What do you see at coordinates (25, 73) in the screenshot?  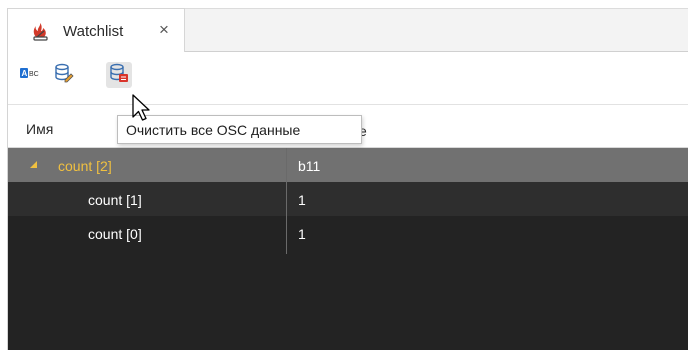 I see `svg-text: A` at bounding box center [25, 73].